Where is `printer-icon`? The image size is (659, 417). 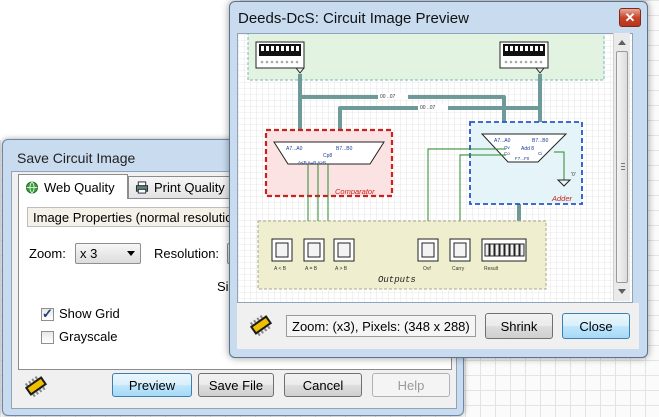 printer-icon is located at coordinates (142, 187).